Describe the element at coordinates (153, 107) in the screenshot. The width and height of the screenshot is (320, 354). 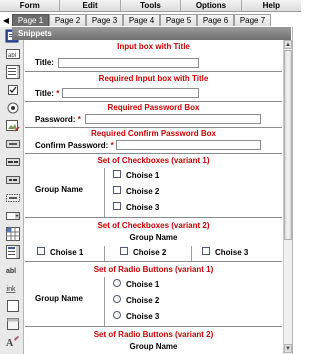
I see `section-title: Required Password Box` at that location.